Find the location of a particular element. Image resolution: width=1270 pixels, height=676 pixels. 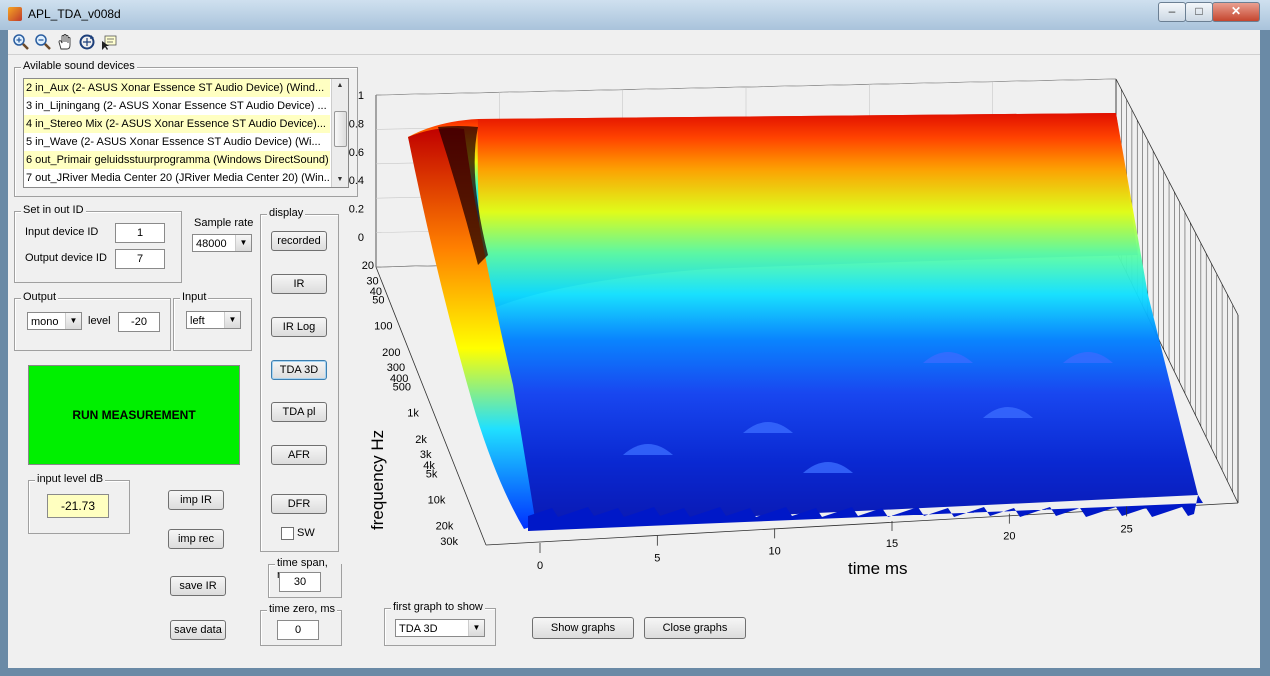

z-tick-label: 0.4 is located at coordinates (356, 181).